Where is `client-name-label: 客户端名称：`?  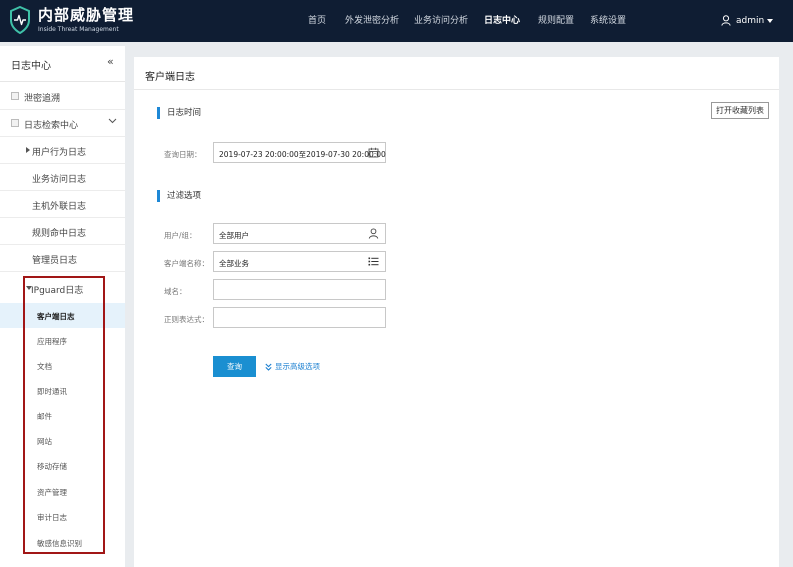
client-name-label: 客户端名称： is located at coordinates (186, 263).